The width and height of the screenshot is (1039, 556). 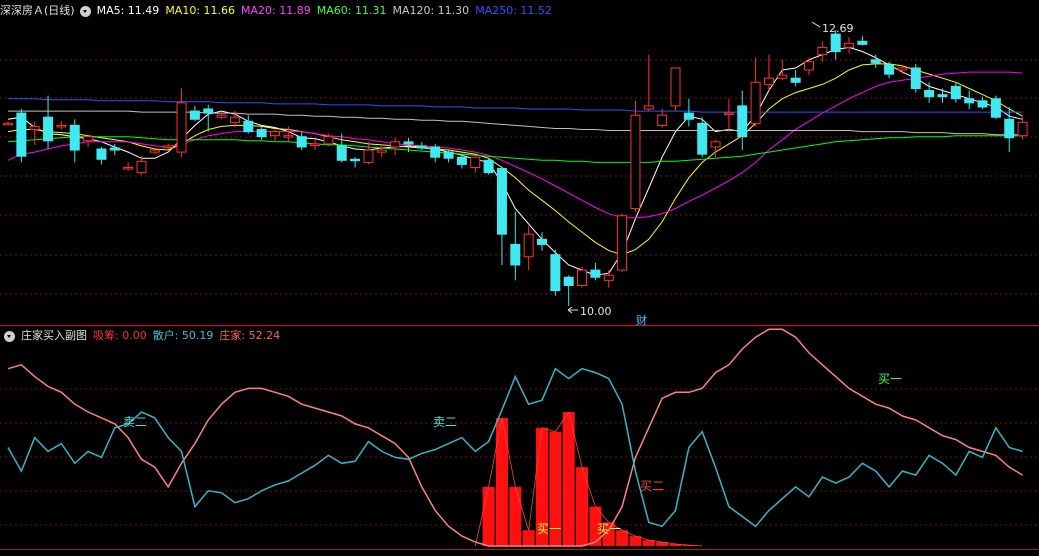 I want to click on high-price-label: 12.69, so click(x=838, y=28).